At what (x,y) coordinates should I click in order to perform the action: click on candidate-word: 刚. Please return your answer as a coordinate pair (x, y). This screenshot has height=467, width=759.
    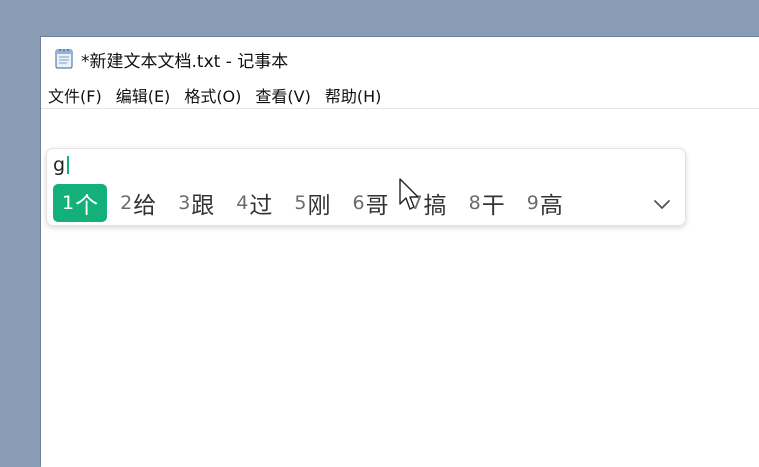
    Looking at the image, I should click on (319, 206).